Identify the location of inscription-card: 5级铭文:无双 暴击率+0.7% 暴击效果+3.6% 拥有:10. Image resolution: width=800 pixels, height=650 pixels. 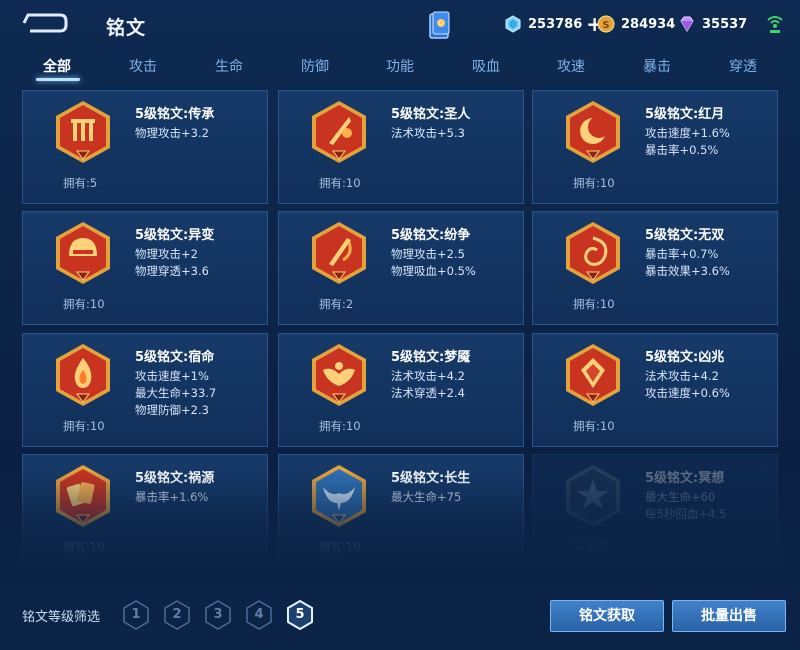
(655, 268).